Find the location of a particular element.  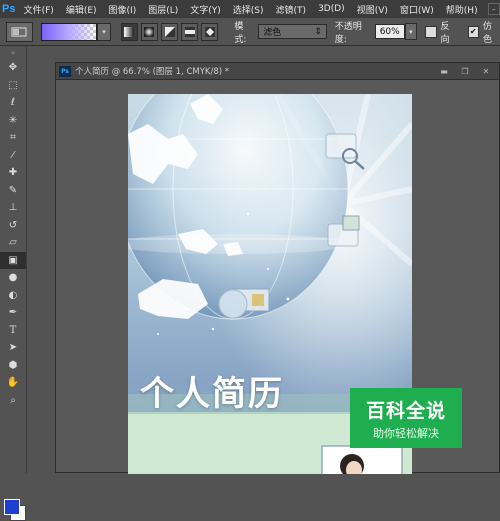

checkmark-icon: ✔ is located at coordinates (473, 31).